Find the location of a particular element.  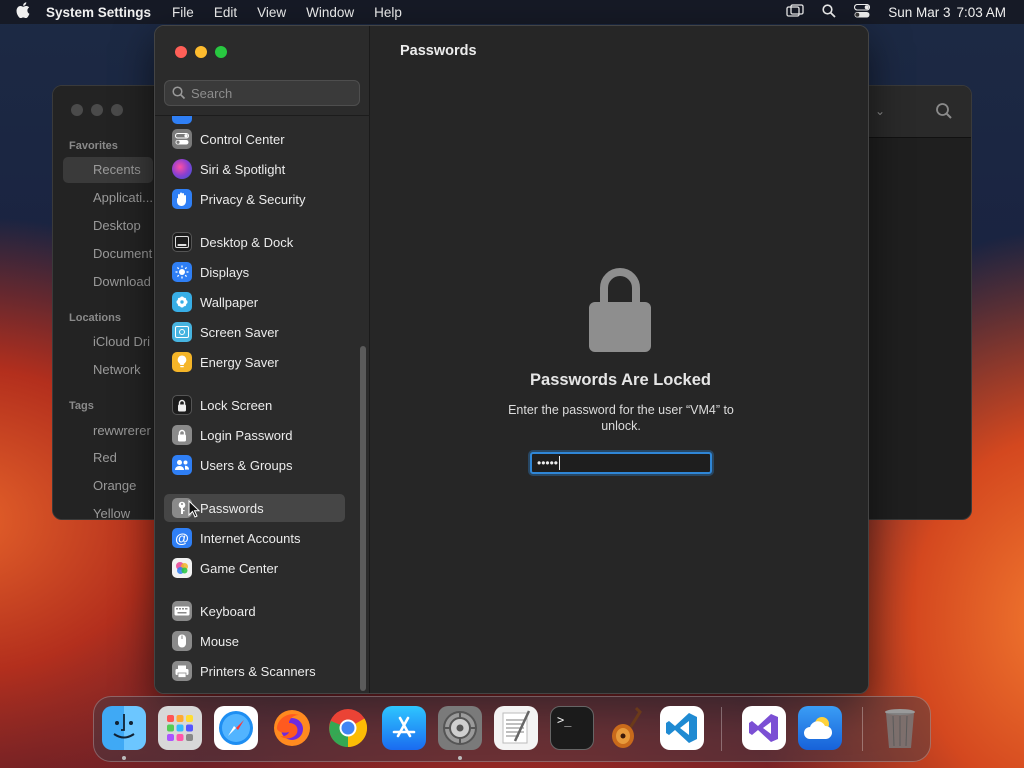

screen-mirroring-icon is located at coordinates (795, 12).